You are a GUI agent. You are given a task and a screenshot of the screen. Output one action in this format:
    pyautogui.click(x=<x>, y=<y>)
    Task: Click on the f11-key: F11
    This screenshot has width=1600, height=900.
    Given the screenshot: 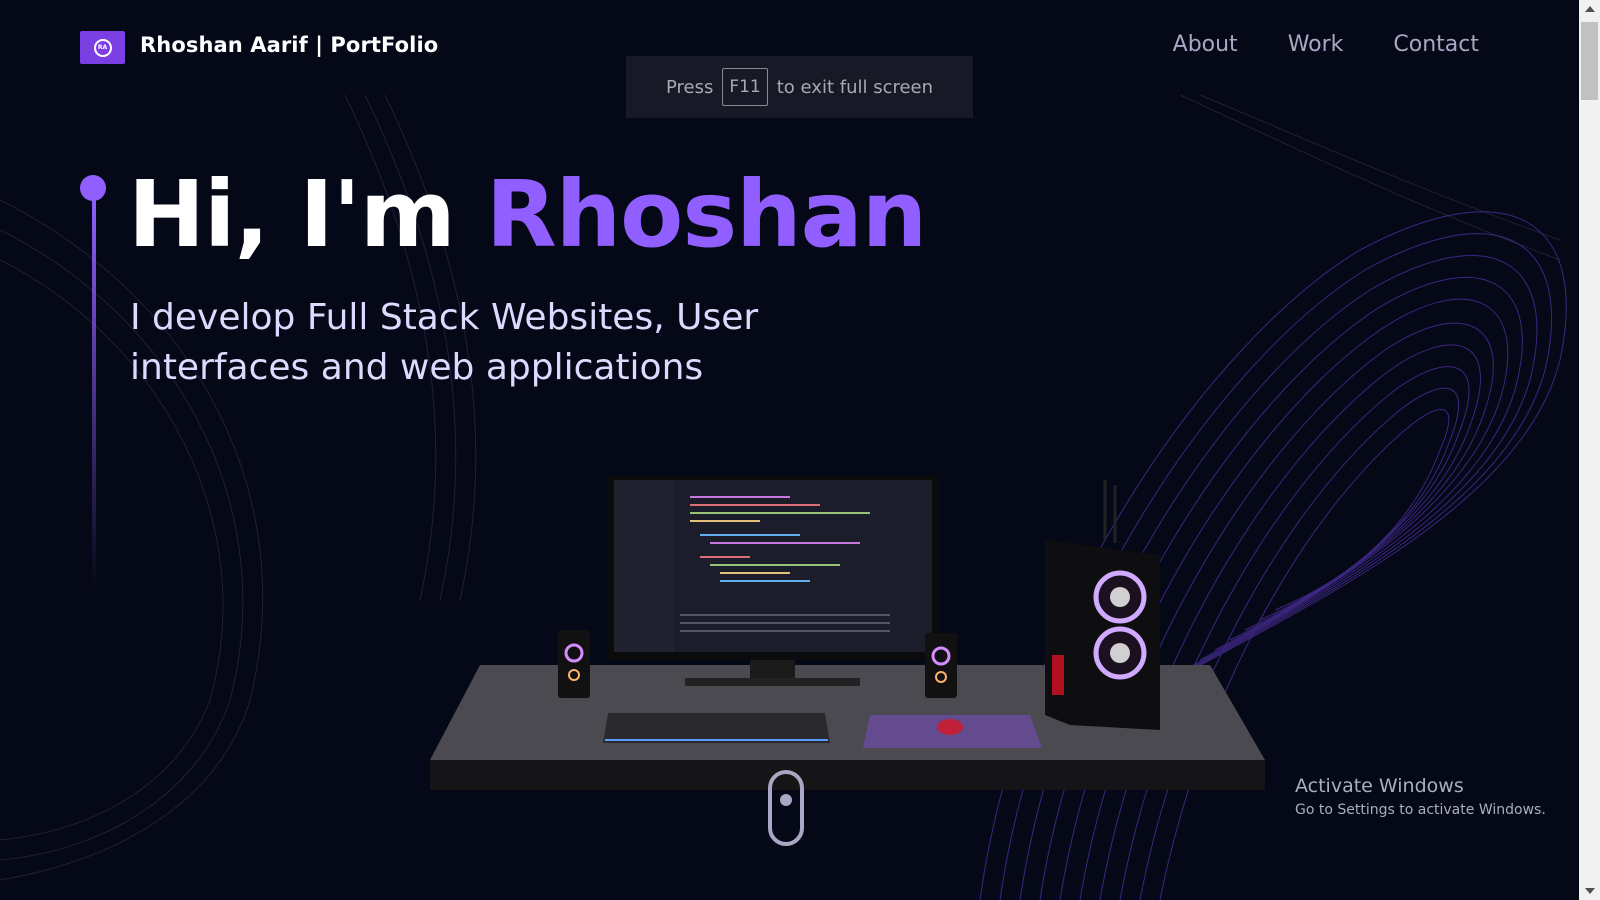 What is the action you would take?
    pyautogui.click(x=745, y=87)
    